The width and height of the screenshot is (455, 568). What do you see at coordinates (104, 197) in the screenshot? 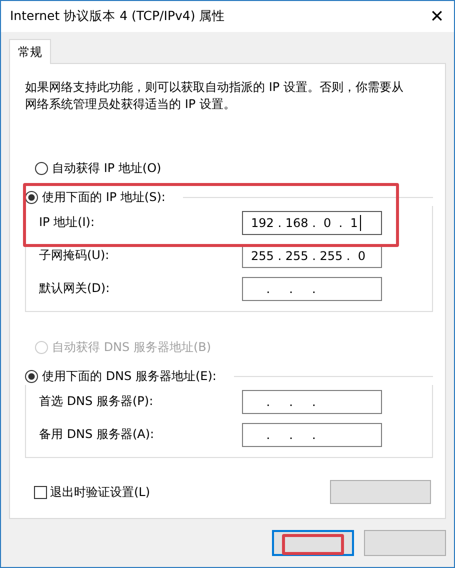
I see `radio-label: 使用下面的 IP 地址(S):` at bounding box center [104, 197].